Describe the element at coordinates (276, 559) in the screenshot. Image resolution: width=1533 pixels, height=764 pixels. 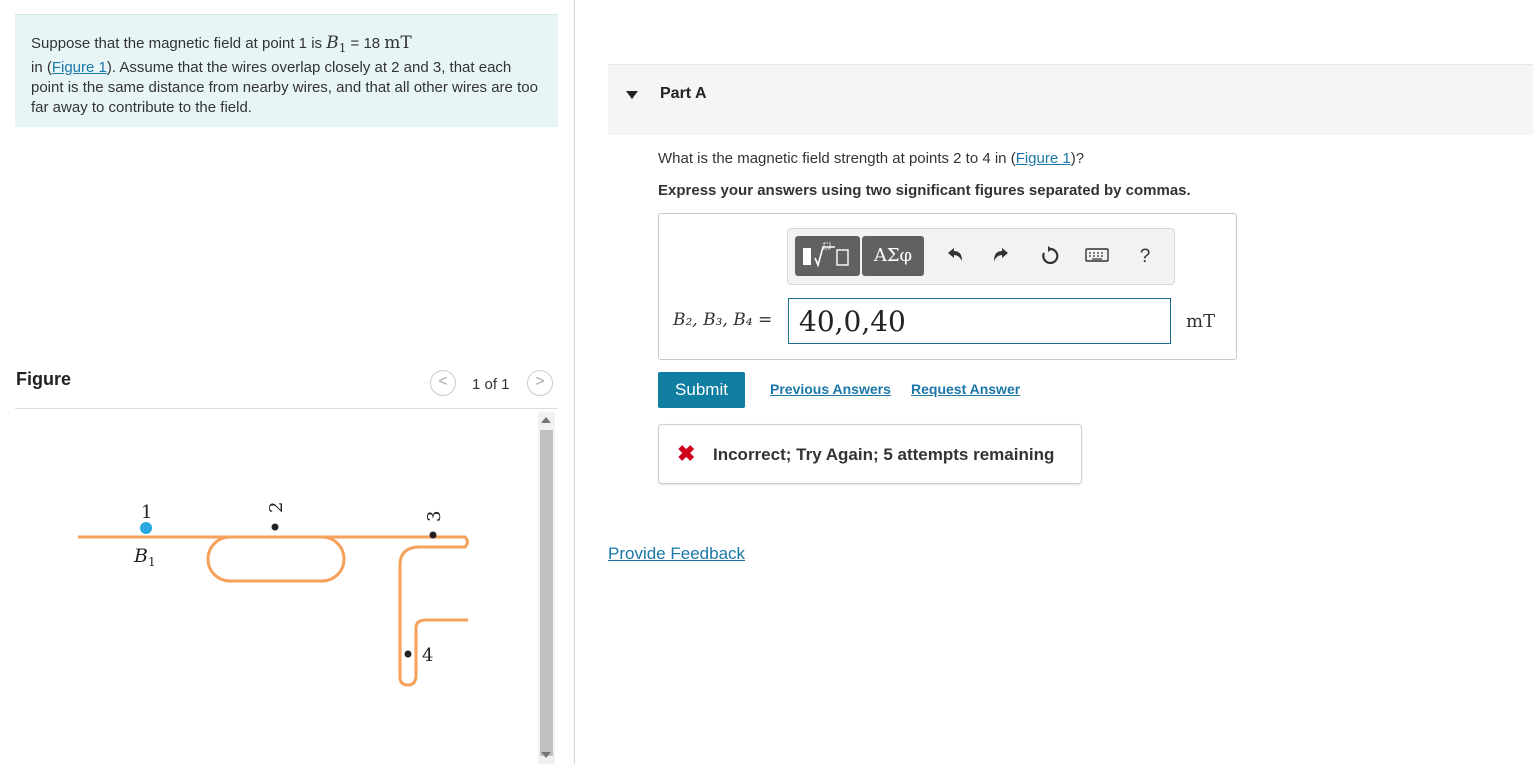
I see `loop-wire` at that location.